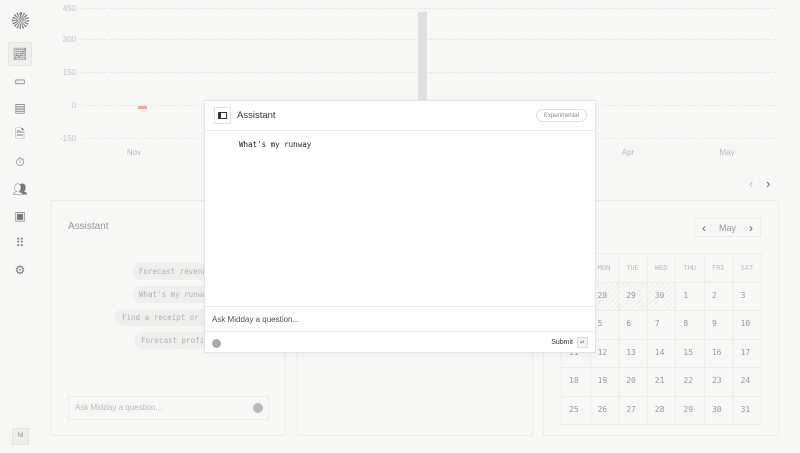 Image resolution: width=800 pixels, height=453 pixels. Describe the element at coordinates (690, 325) in the screenshot. I see `calendar-day: 8` at that location.